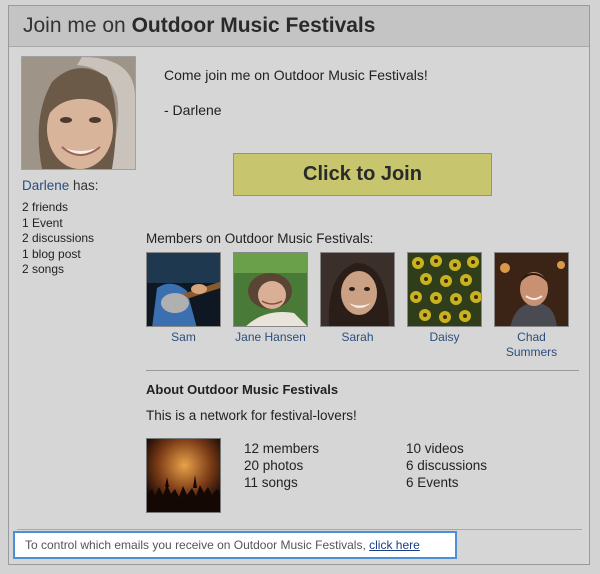 This screenshot has height=574, width=600. I want to click on invite-message: Come join me on Outdoor Music Festivals!, so click(296, 75).